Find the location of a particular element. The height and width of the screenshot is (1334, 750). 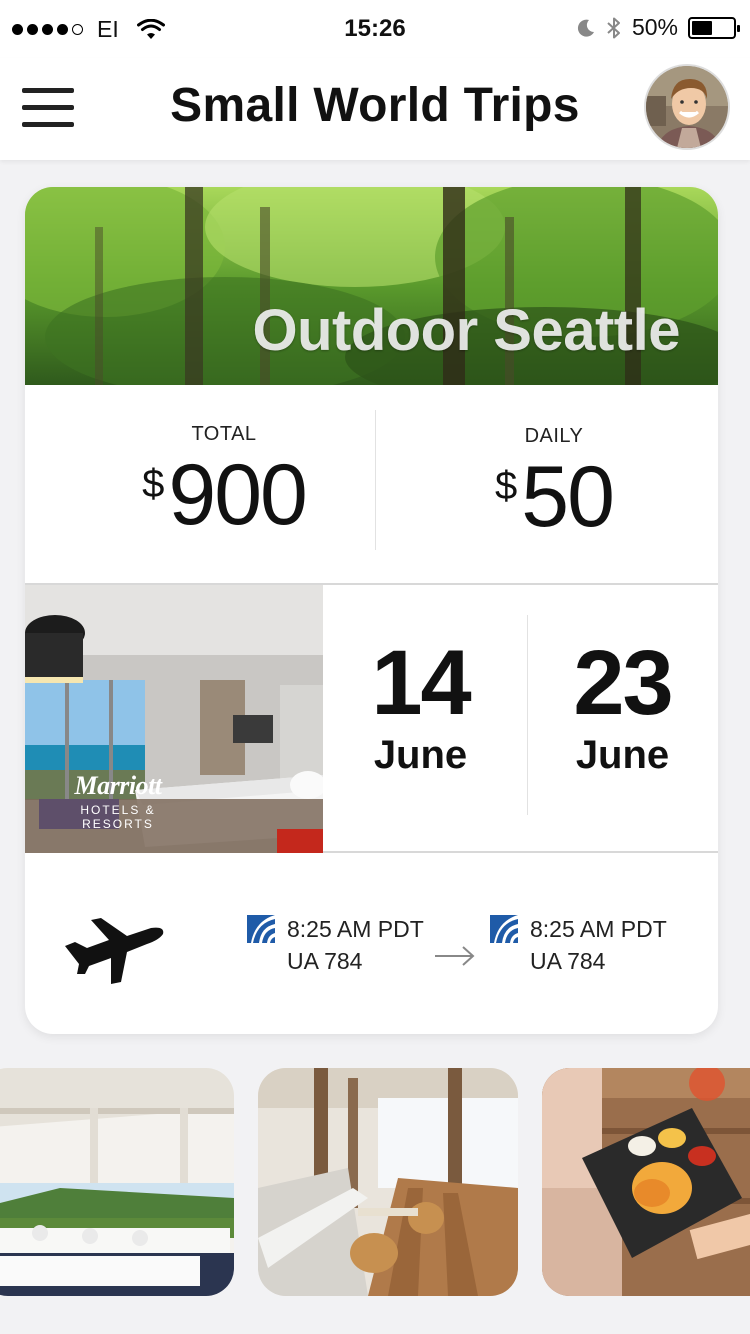

daily-budget: DAILY $ 50 is located at coordinates (549, 483).